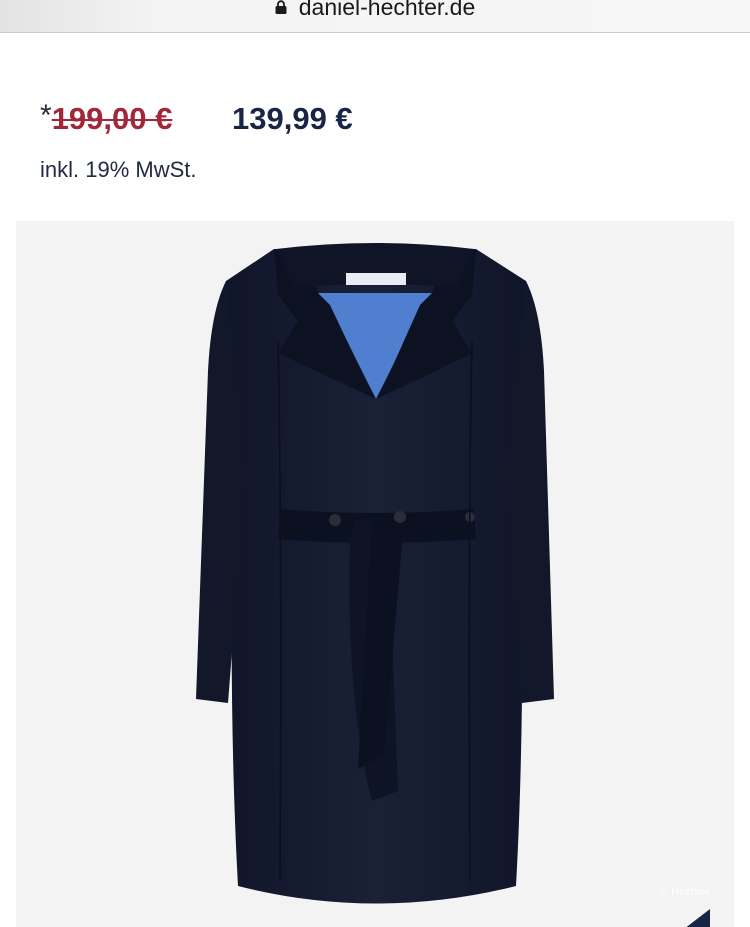 This screenshot has width=750, height=927. Describe the element at coordinates (112, 118) in the screenshot. I see `old-price: 199,00 €` at that location.